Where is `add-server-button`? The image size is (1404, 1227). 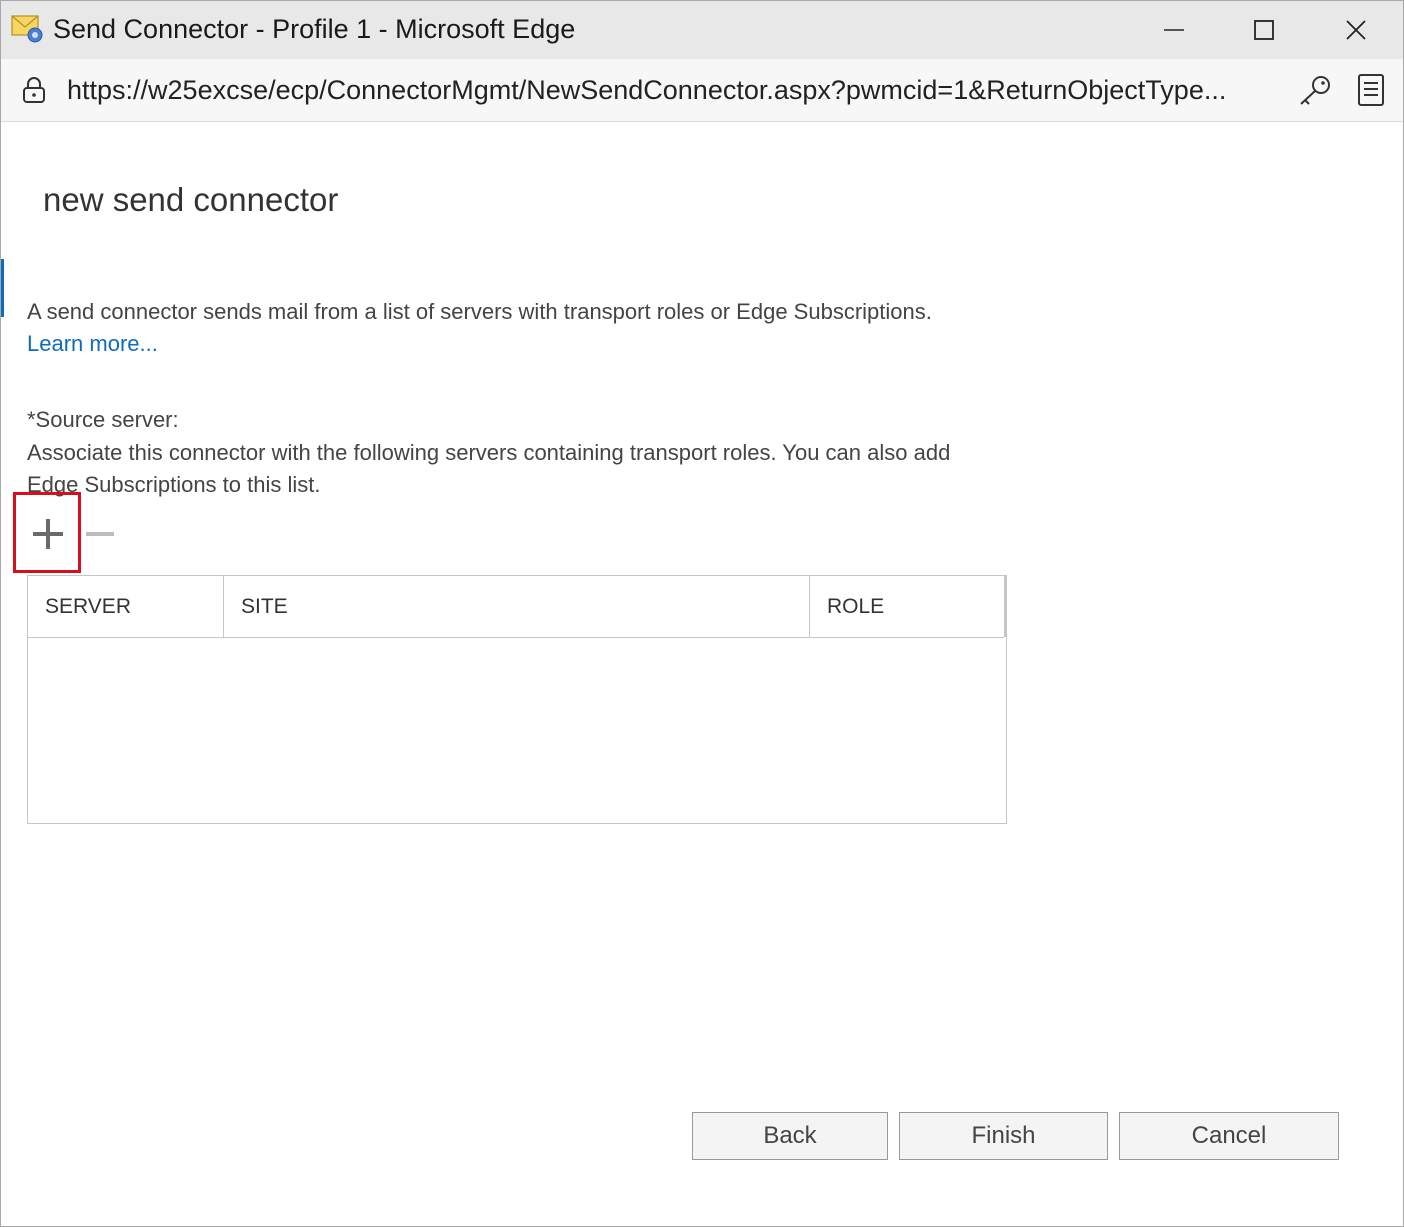
add-server-button is located at coordinates (47, 532).